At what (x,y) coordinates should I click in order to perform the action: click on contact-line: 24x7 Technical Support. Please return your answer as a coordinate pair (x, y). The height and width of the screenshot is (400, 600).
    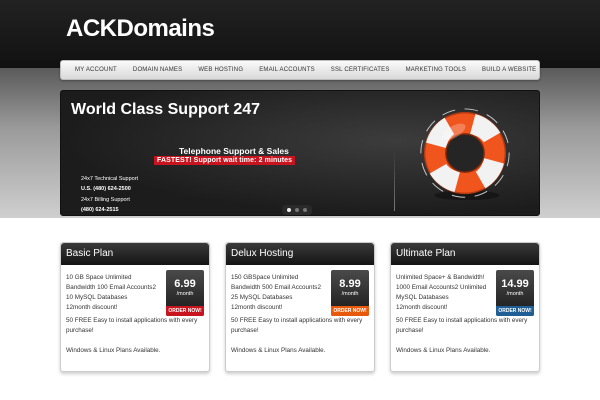
    Looking at the image, I should click on (110, 179).